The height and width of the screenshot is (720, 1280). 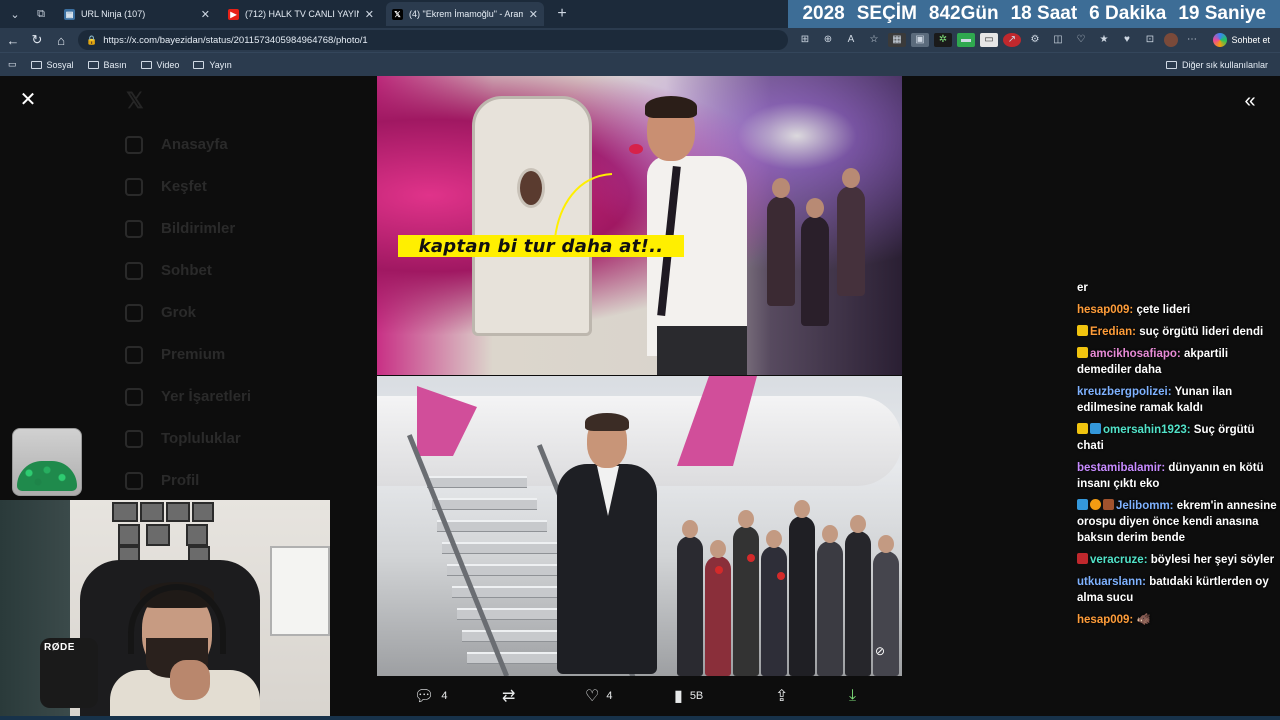 I want to click on views-button: ▮ 5B, so click(x=688, y=696).